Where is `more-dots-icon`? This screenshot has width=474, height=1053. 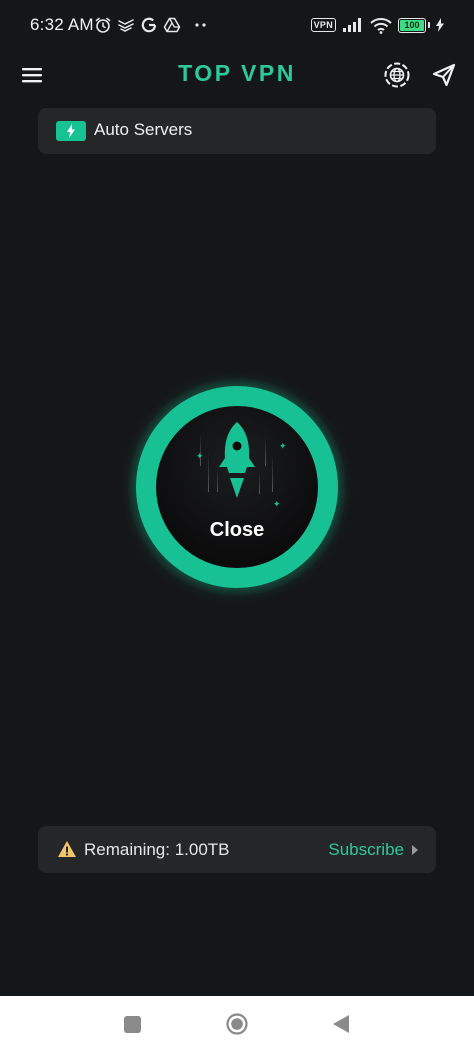 more-dots-icon is located at coordinates (201, 25).